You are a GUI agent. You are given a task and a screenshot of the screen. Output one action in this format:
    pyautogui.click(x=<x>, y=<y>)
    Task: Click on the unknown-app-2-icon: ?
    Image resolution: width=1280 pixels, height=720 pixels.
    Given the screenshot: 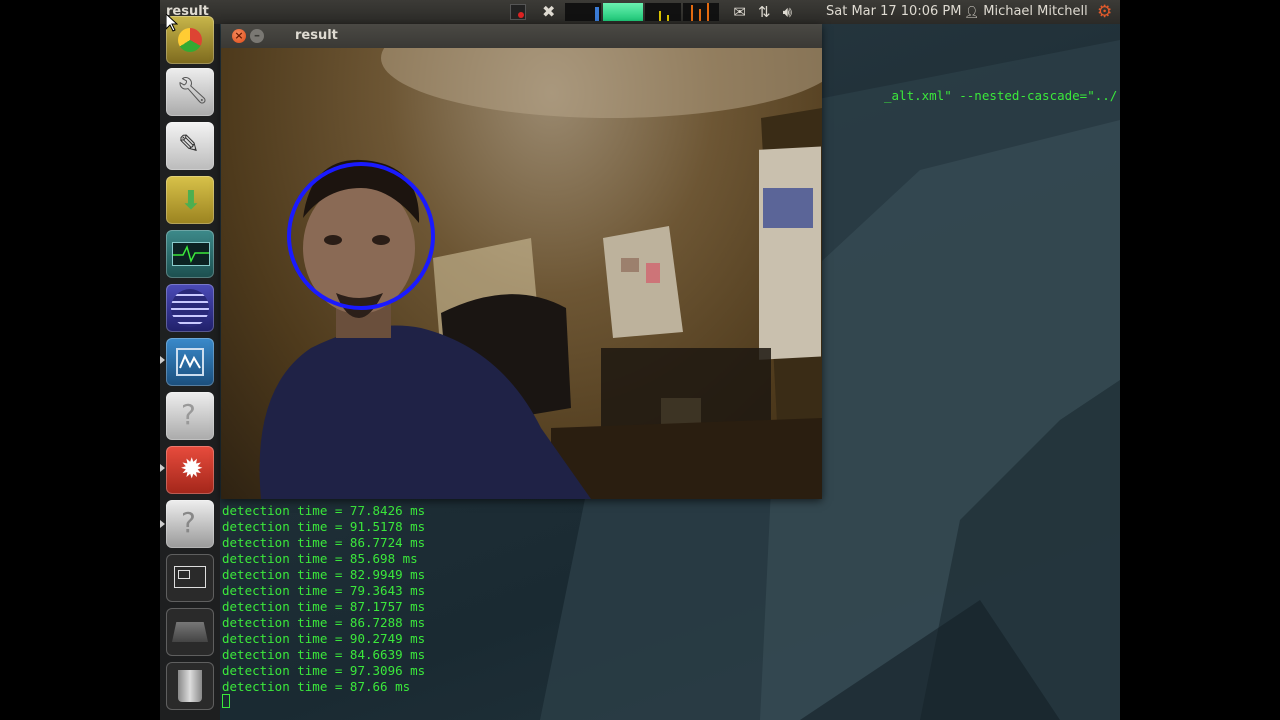 What is the action you would take?
    pyautogui.click(x=188, y=522)
    